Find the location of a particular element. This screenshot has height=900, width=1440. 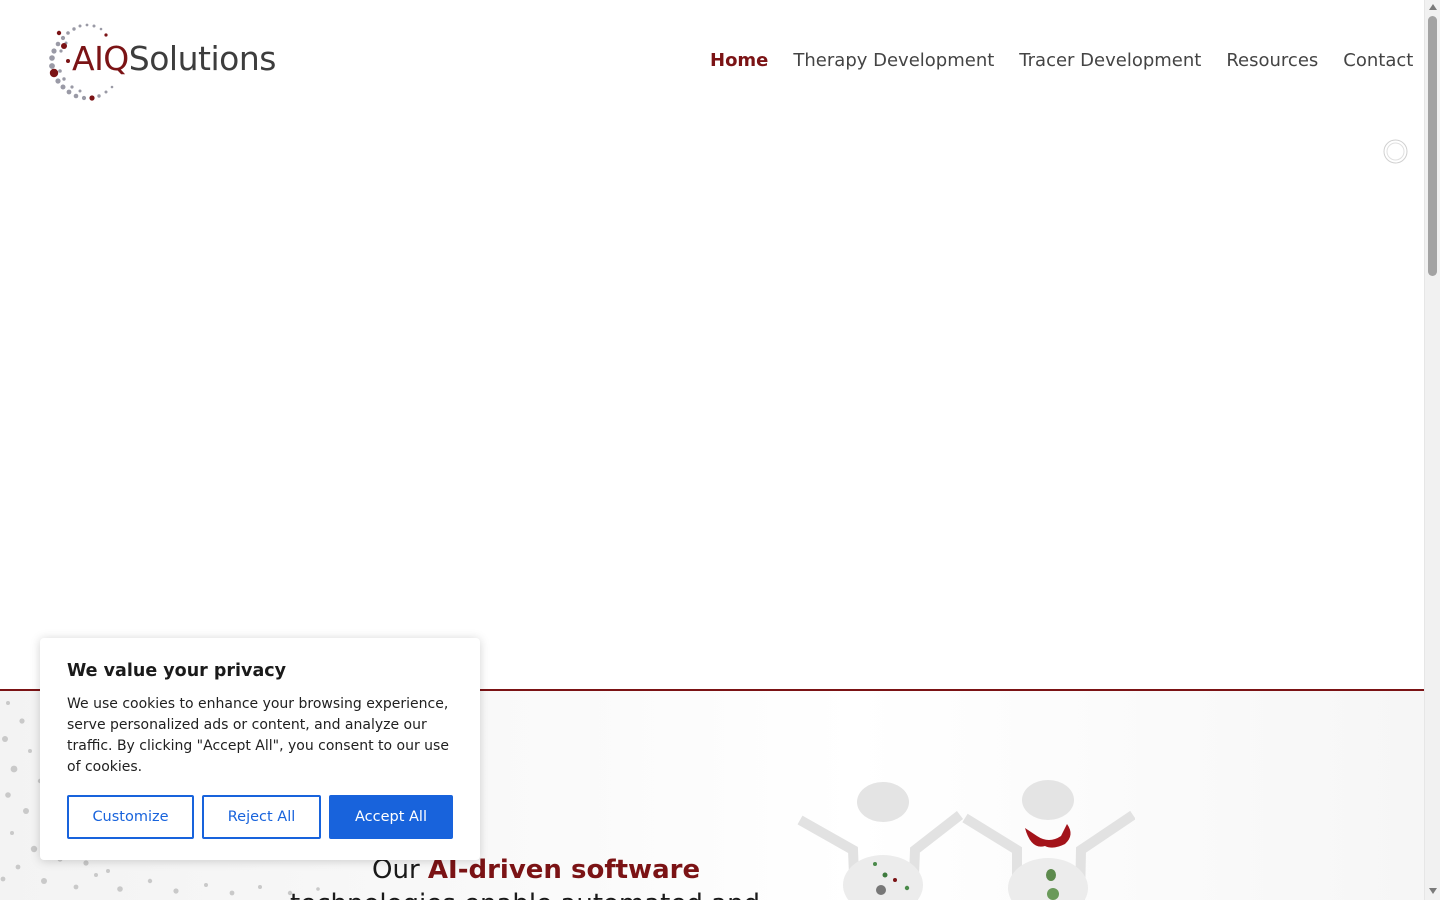

logo-wordmark: AIQSolutions is located at coordinates (174, 58).